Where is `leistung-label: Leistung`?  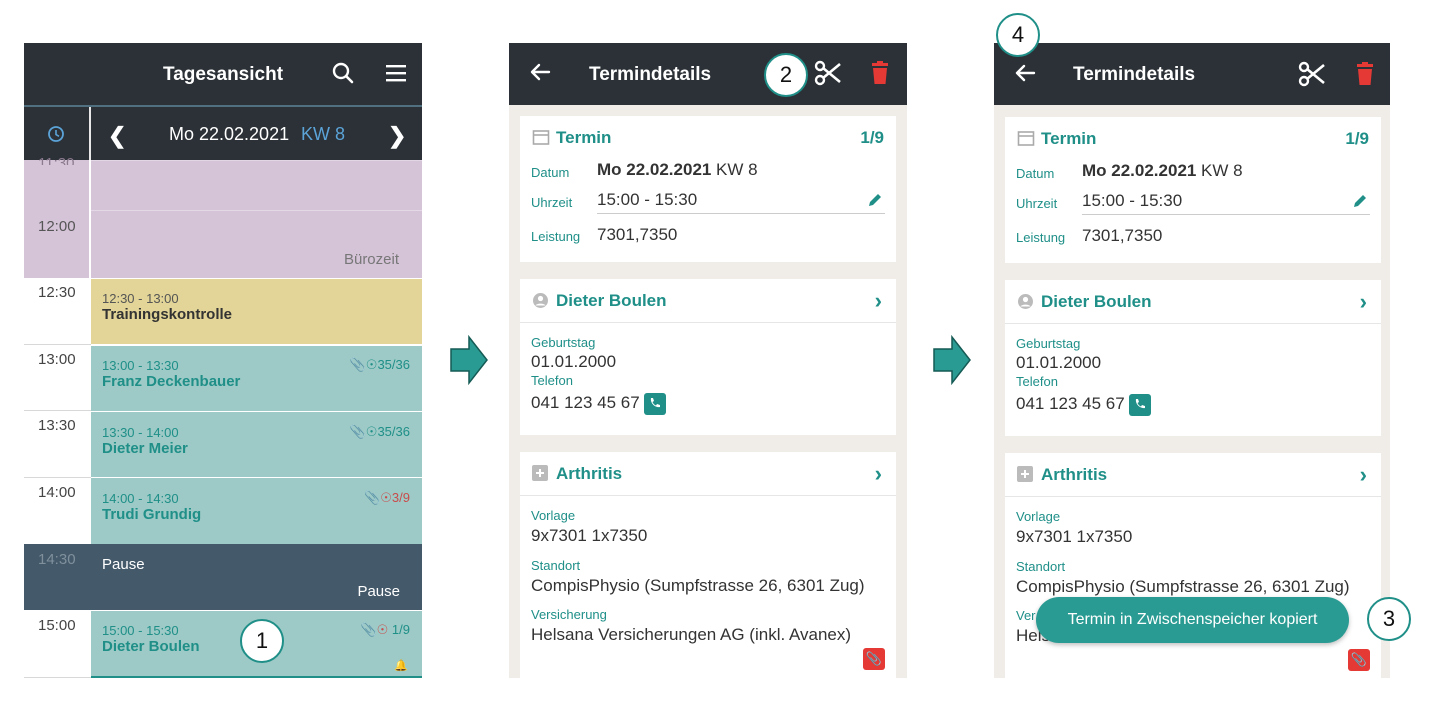 leistung-label: Leistung is located at coordinates (556, 236).